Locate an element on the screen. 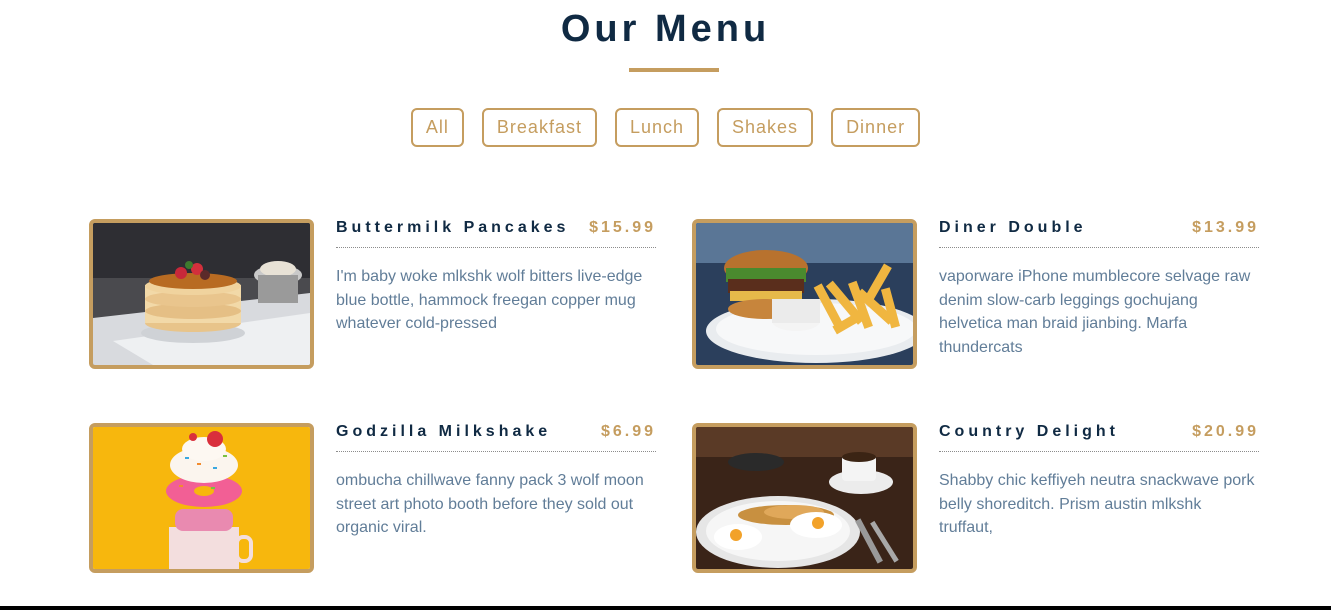 This screenshot has width=1331, height=610. item-name: Diner Double is located at coordinates (1013, 227).